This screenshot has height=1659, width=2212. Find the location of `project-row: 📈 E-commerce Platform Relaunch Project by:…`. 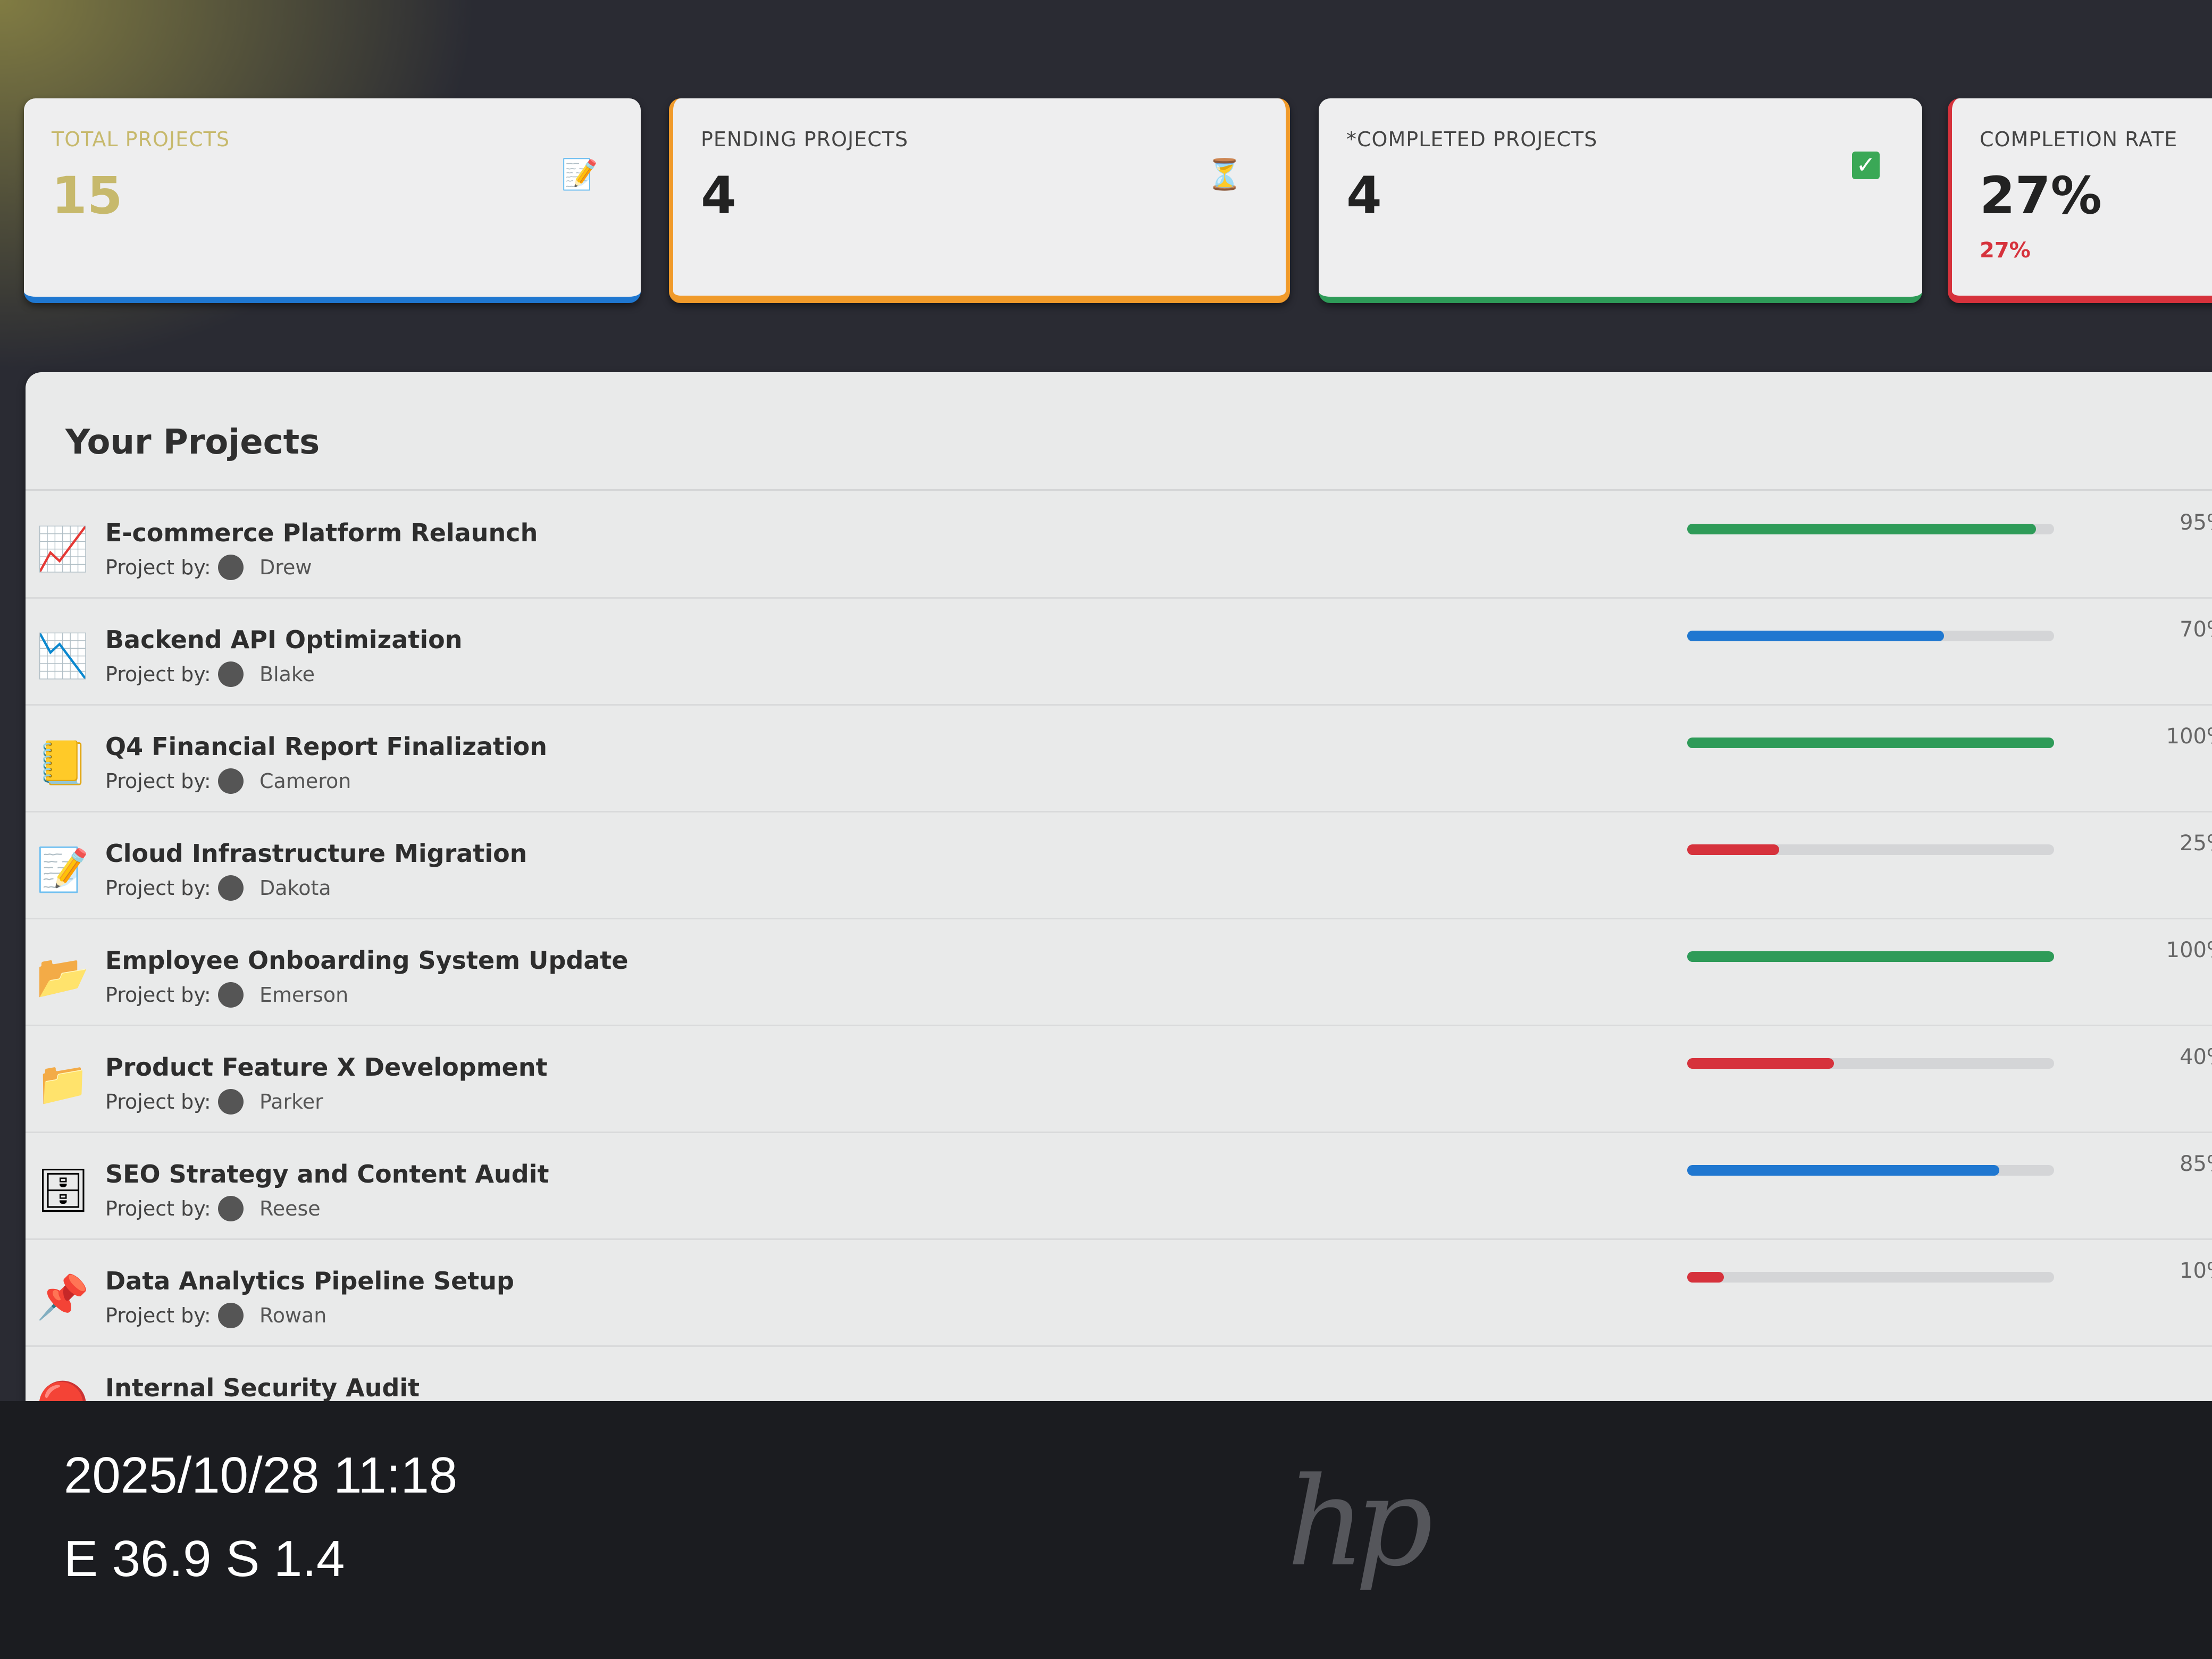

project-row: 📈 E-commerce Platform Relaunch Project by:… is located at coordinates (1119, 545).